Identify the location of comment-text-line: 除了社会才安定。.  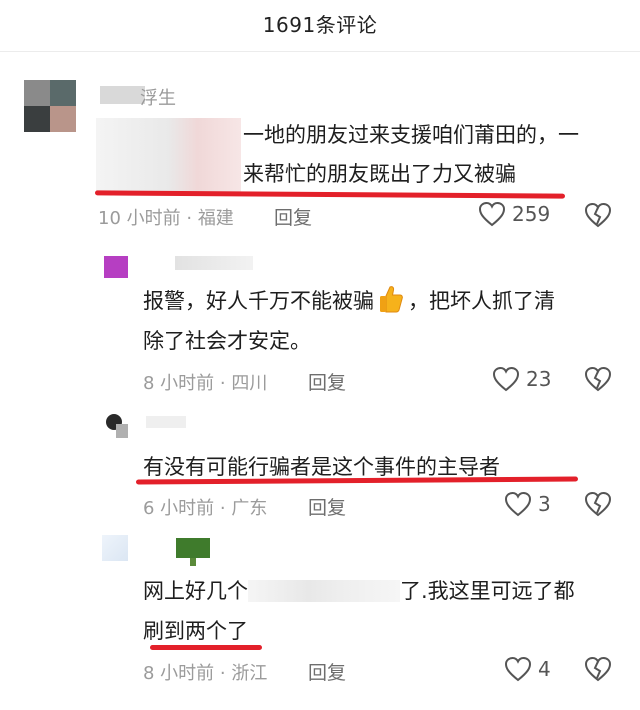
(227, 341).